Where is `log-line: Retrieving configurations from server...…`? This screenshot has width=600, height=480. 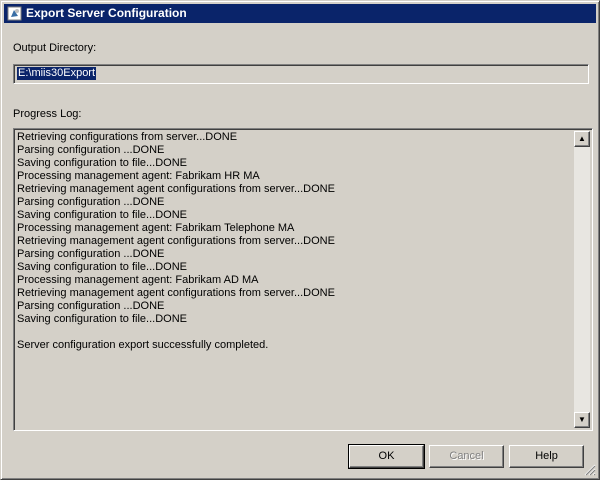 log-line: Retrieving configurations from server...… is located at coordinates (127, 137).